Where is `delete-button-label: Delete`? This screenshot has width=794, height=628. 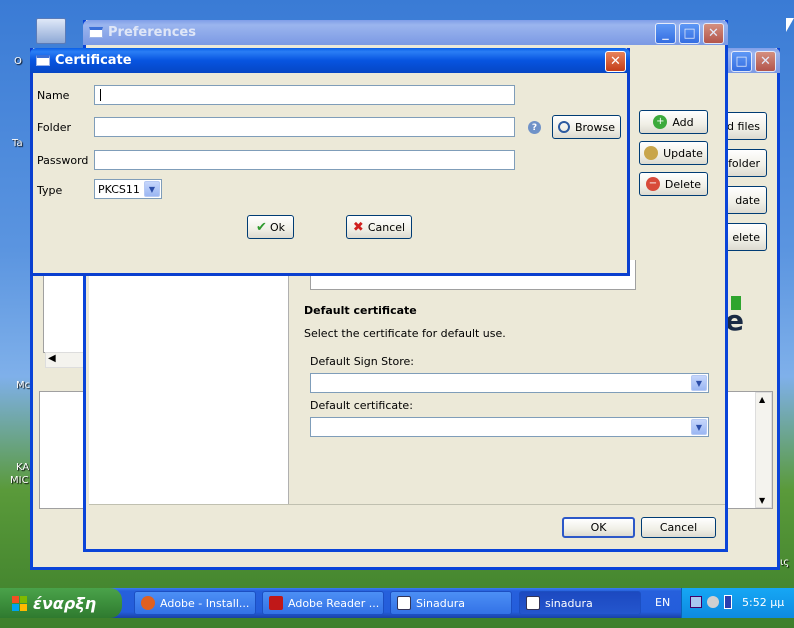 delete-button-label: Delete is located at coordinates (683, 184).